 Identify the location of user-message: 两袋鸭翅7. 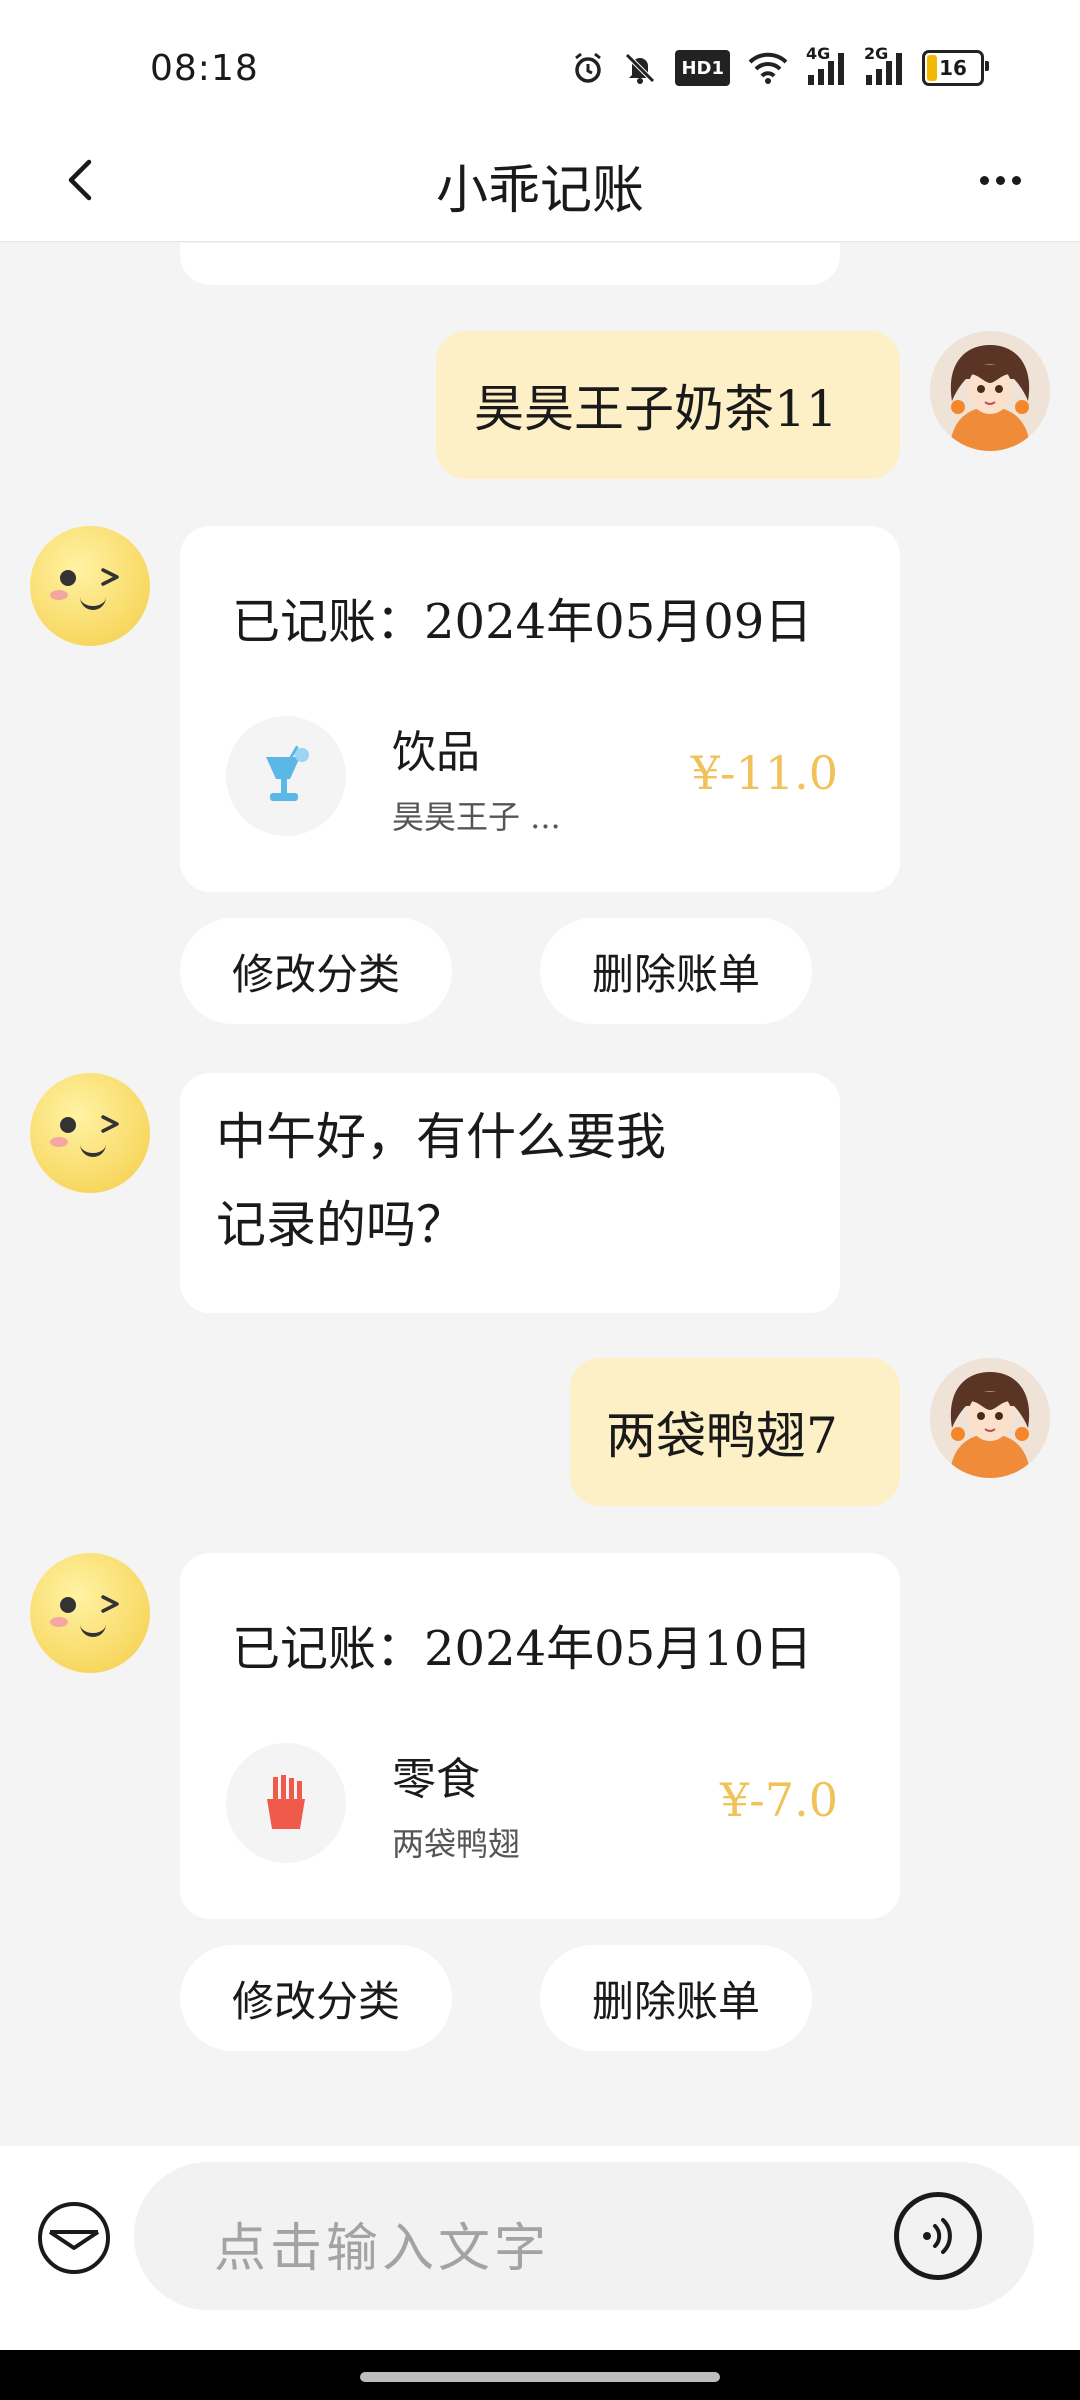
(735, 1432).